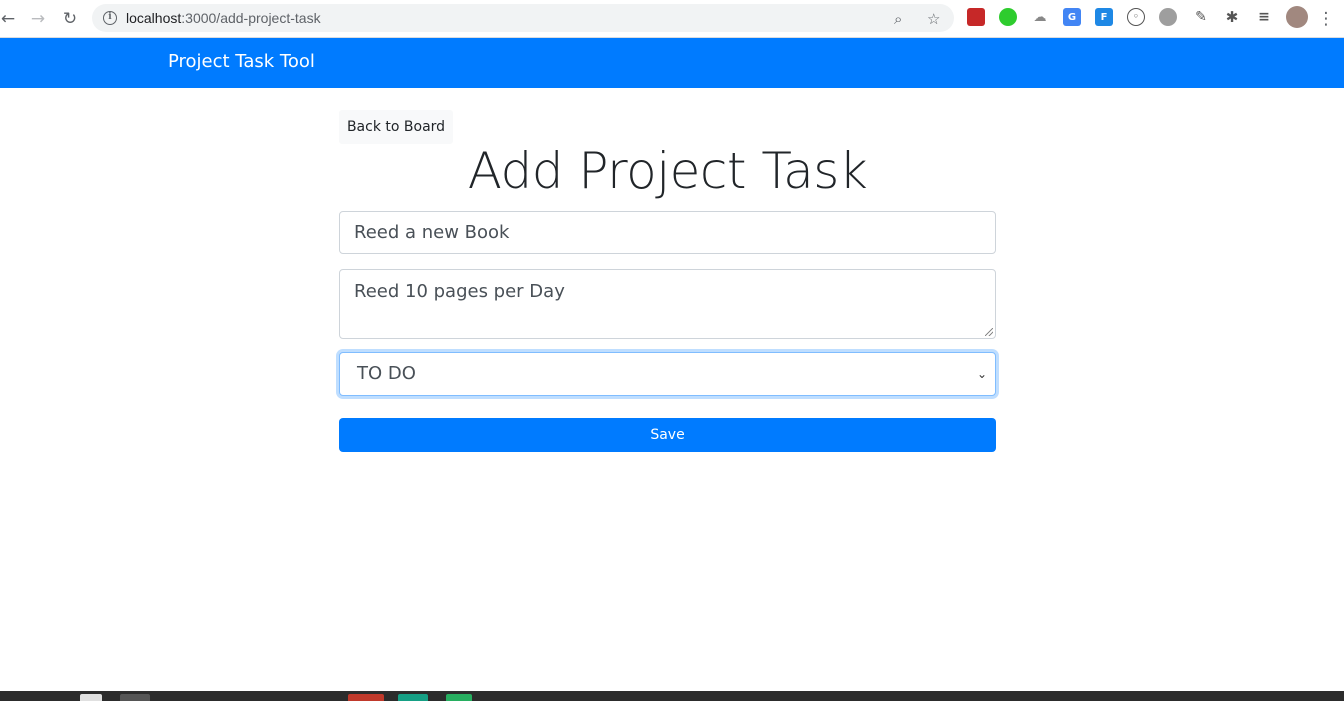  Describe the element at coordinates (667, 435) in the screenshot. I see `save-button: Save` at that location.